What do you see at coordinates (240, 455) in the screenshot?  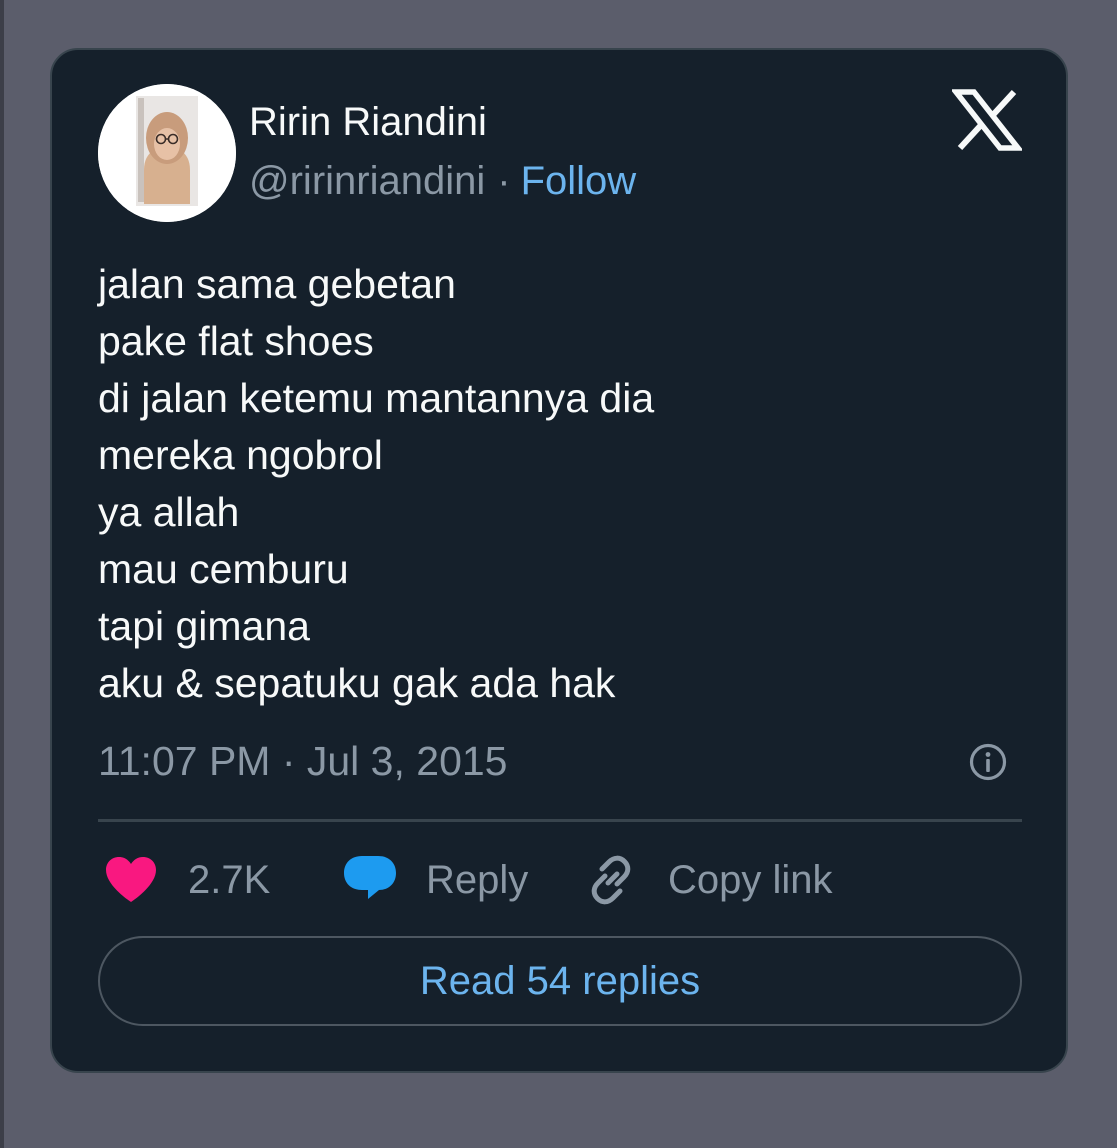 I see `tweet-line: mereka ngobrol` at bounding box center [240, 455].